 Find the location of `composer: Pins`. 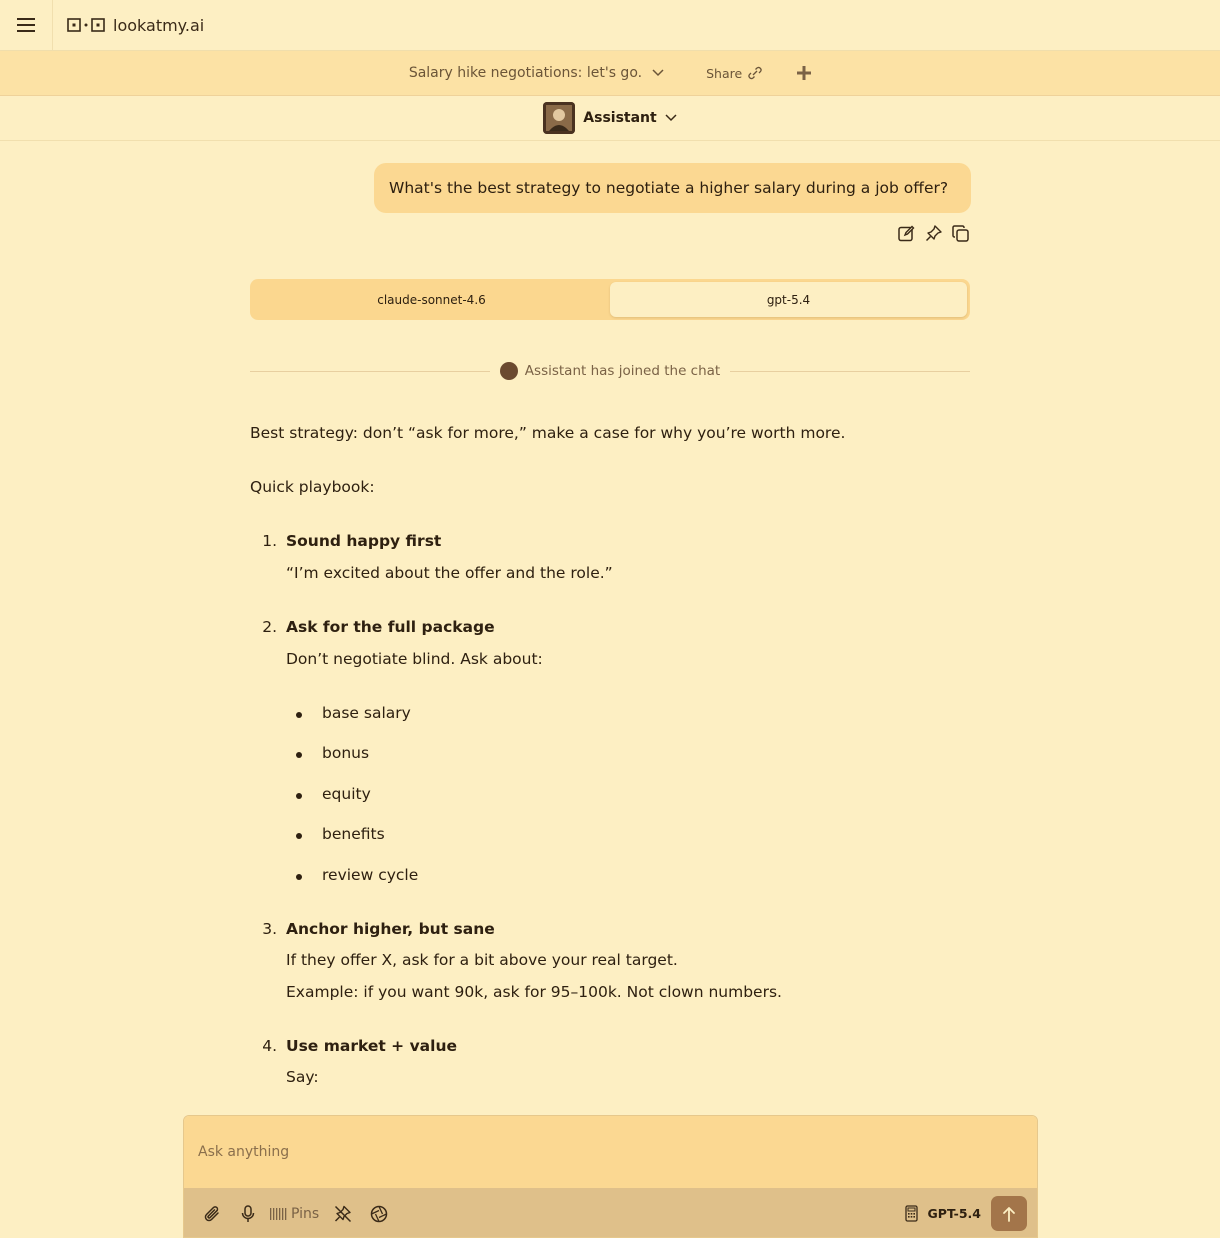

composer: Pins is located at coordinates (610, 1176).